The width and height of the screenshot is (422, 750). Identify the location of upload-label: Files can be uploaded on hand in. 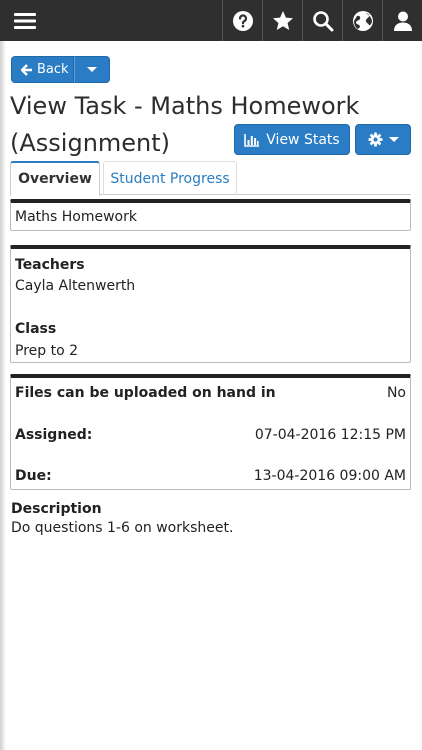
(145, 393).